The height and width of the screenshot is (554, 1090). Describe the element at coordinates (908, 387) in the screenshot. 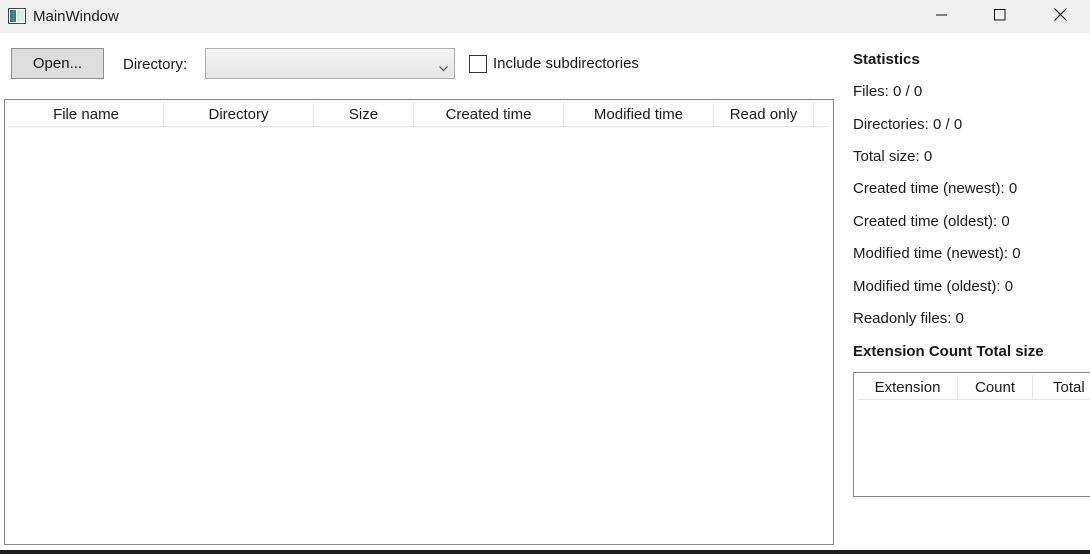

I see `column-header-extension: Extension` at that location.